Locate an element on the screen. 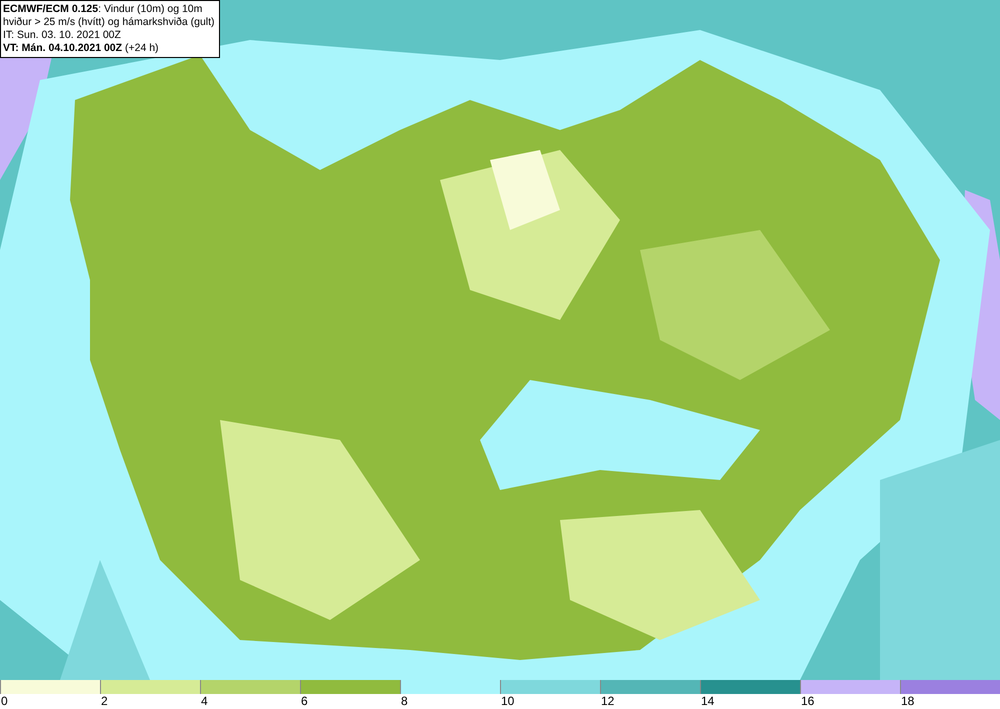  caption-line: ECMWF/ECM 0.125: Vindur (10m) og 10m is located at coordinates (103, 9).